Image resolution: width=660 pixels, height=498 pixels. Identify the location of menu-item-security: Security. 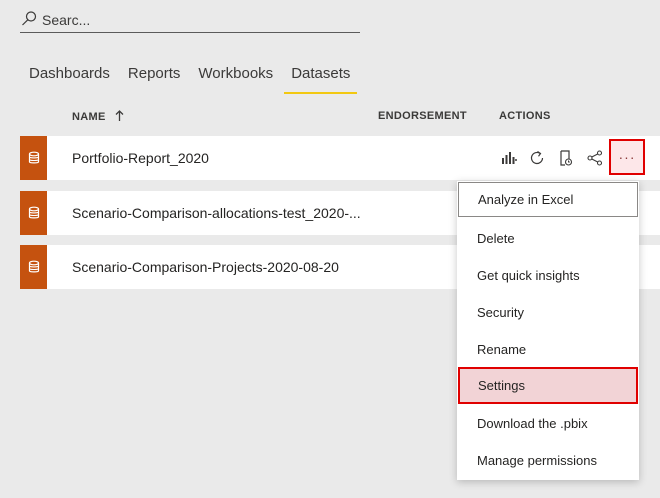
(548, 312).